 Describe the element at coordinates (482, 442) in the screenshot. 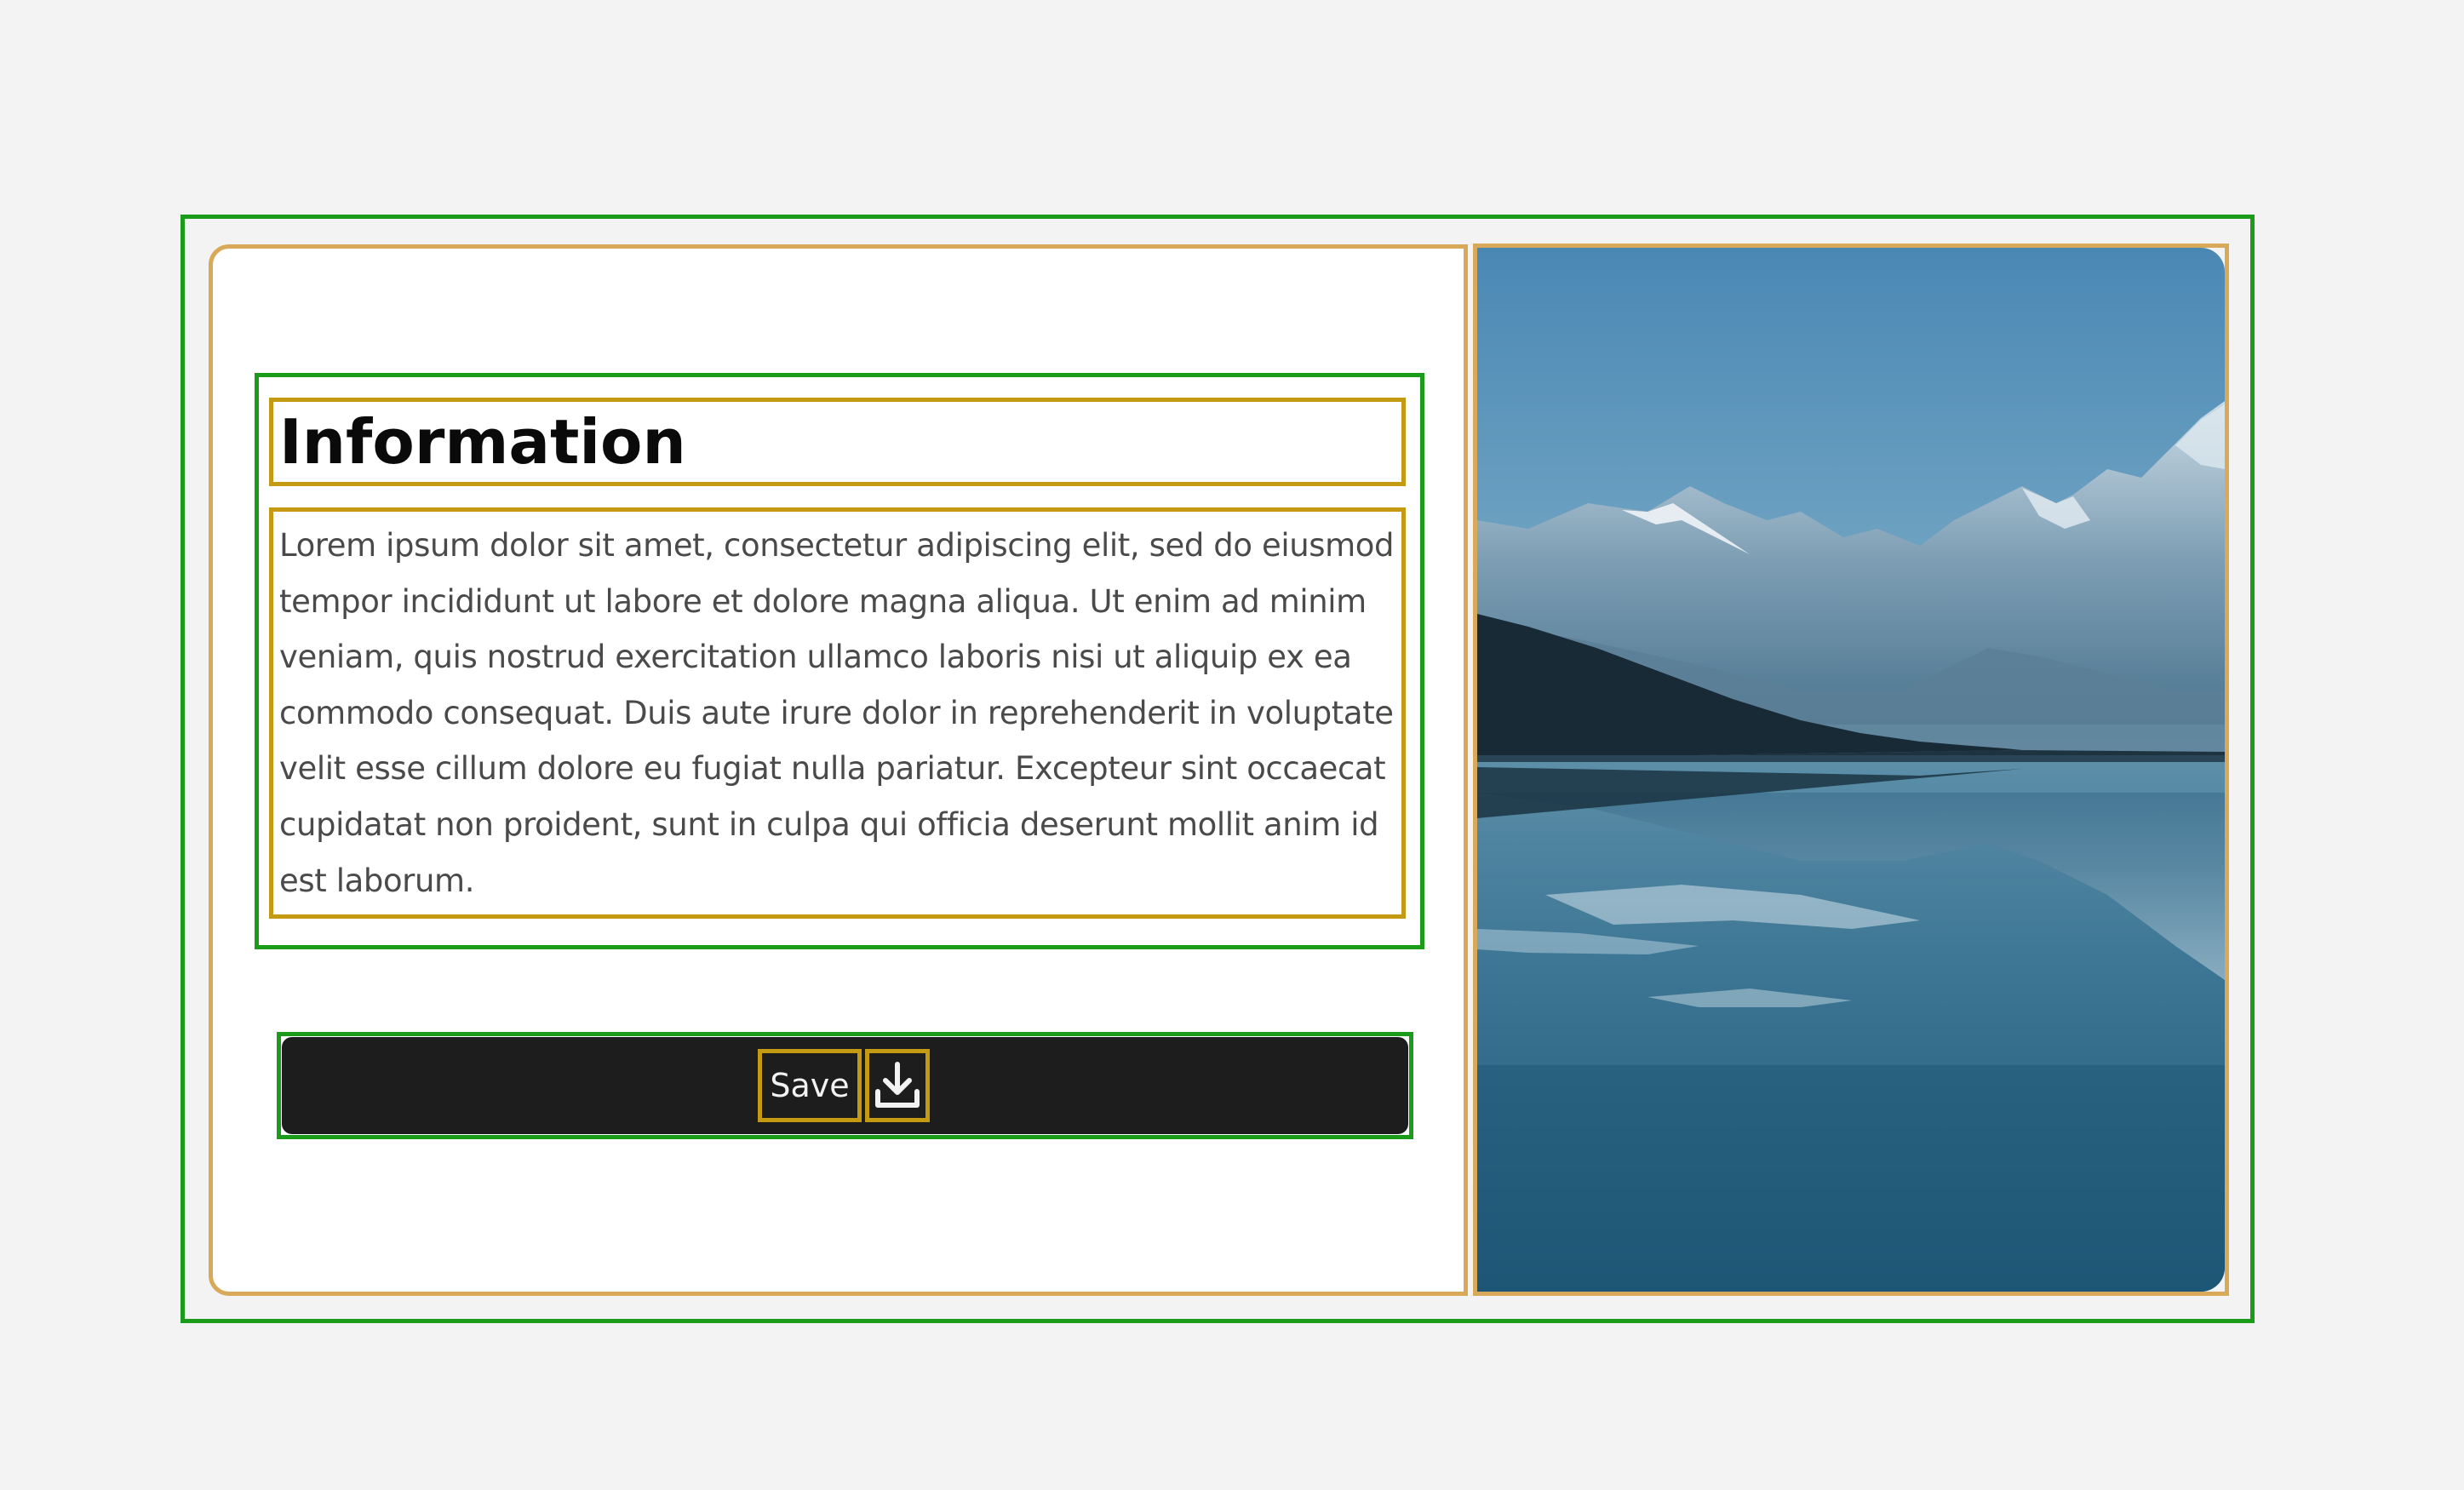

I see `card-heading: Information` at that location.